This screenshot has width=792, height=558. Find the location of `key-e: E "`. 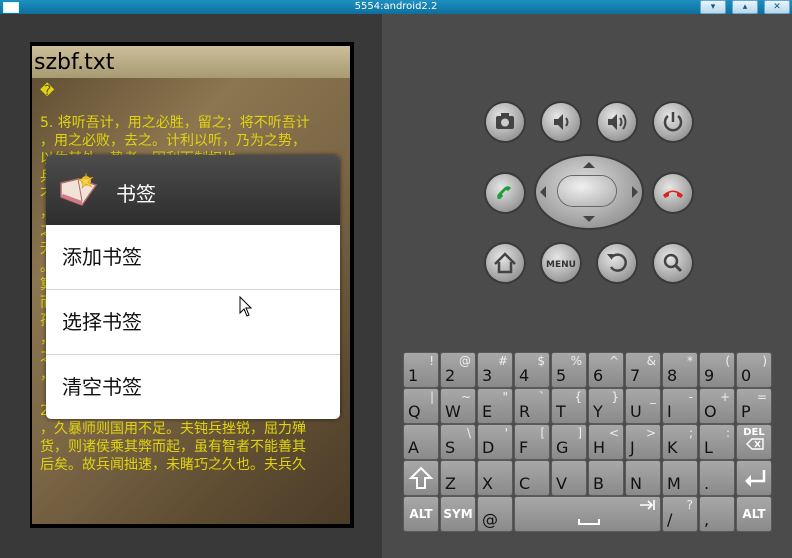

key-e: E " is located at coordinates (495, 406).